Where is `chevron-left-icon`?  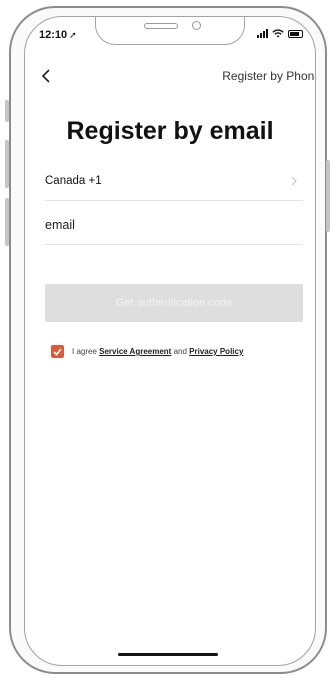 chevron-left-icon is located at coordinates (45, 76).